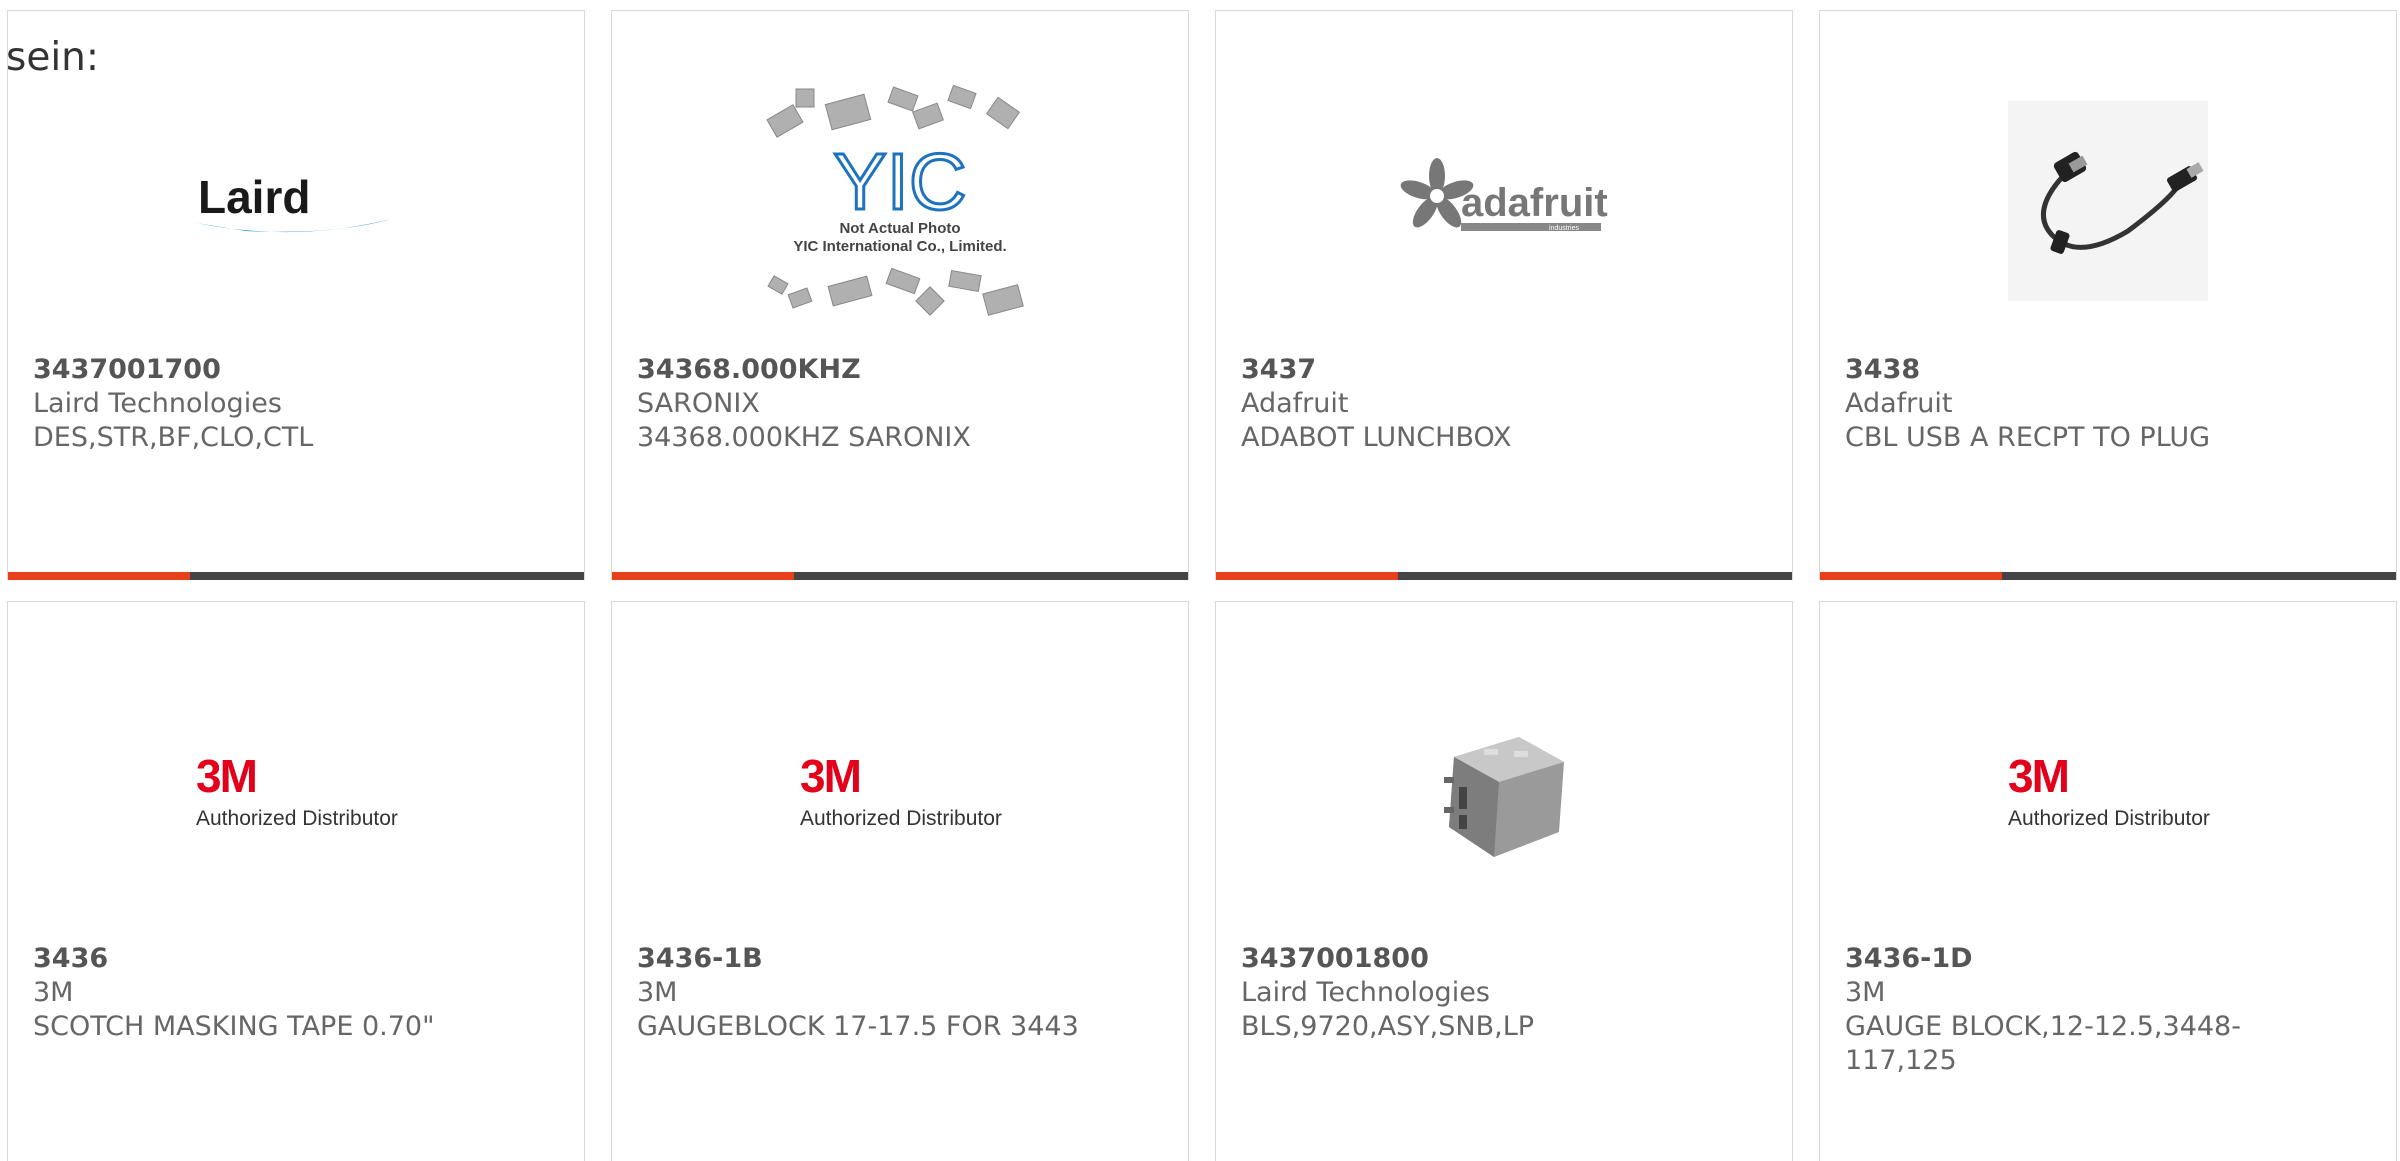 This screenshot has width=2400, height=1161. I want to click on description: GAUGEBLOCK 17-17.5 FOR 3443, so click(858, 1026).